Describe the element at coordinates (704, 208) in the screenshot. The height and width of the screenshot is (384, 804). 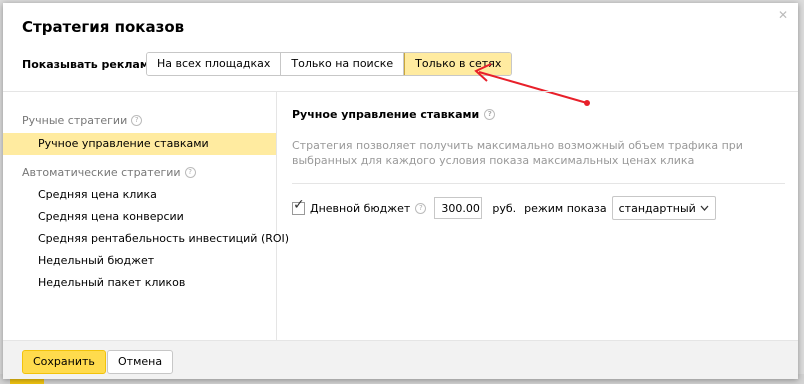
I see `chevron-down-icon` at that location.